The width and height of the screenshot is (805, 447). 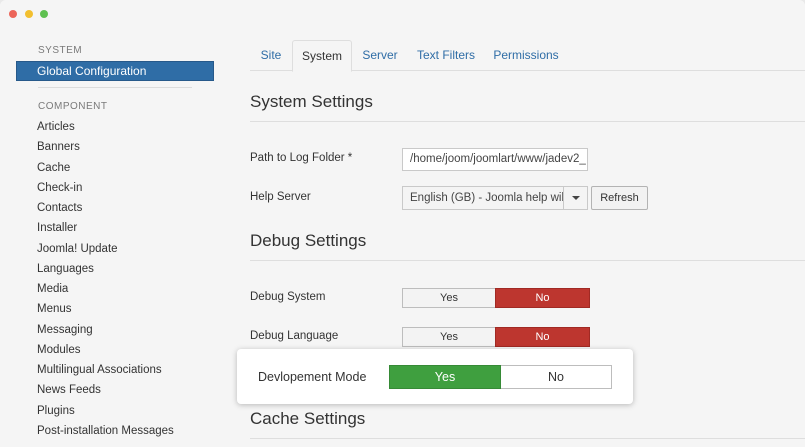 I want to click on debug-system-toggle: Yes No, so click(x=496, y=298).